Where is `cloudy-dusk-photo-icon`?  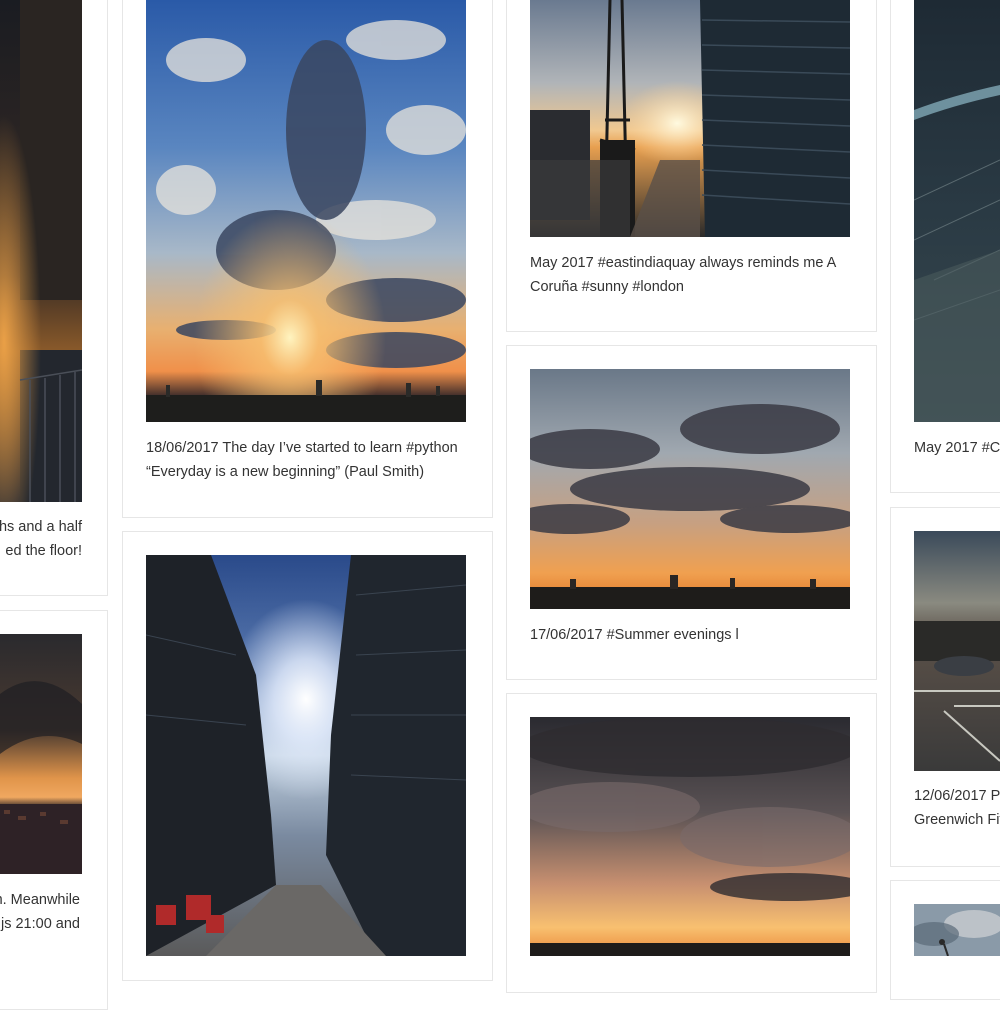 cloudy-dusk-photo-icon is located at coordinates (690, 836).